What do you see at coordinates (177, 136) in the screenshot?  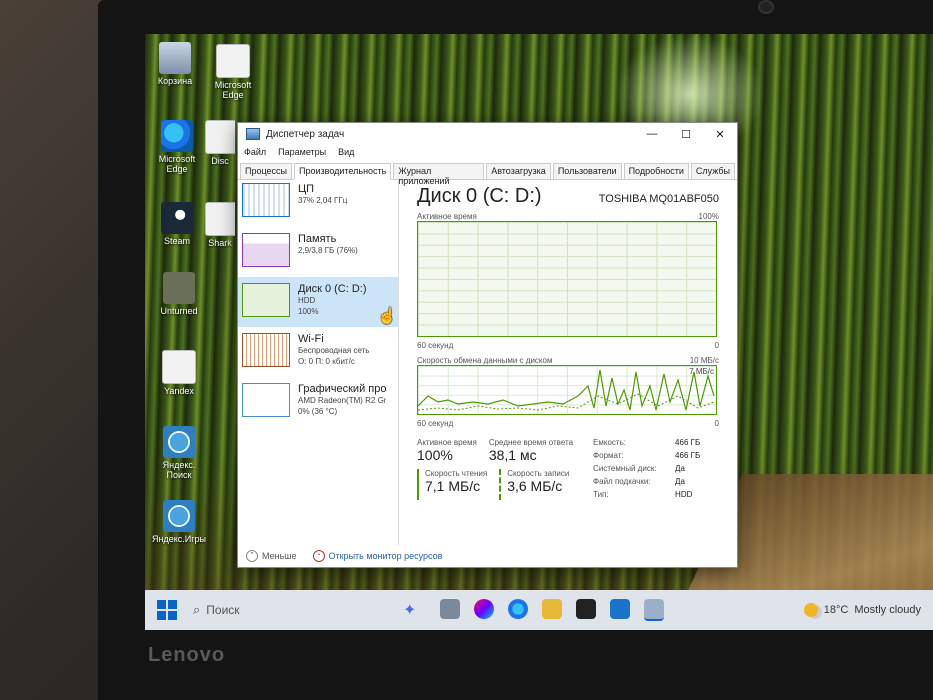 I see `edge-icon` at bounding box center [177, 136].